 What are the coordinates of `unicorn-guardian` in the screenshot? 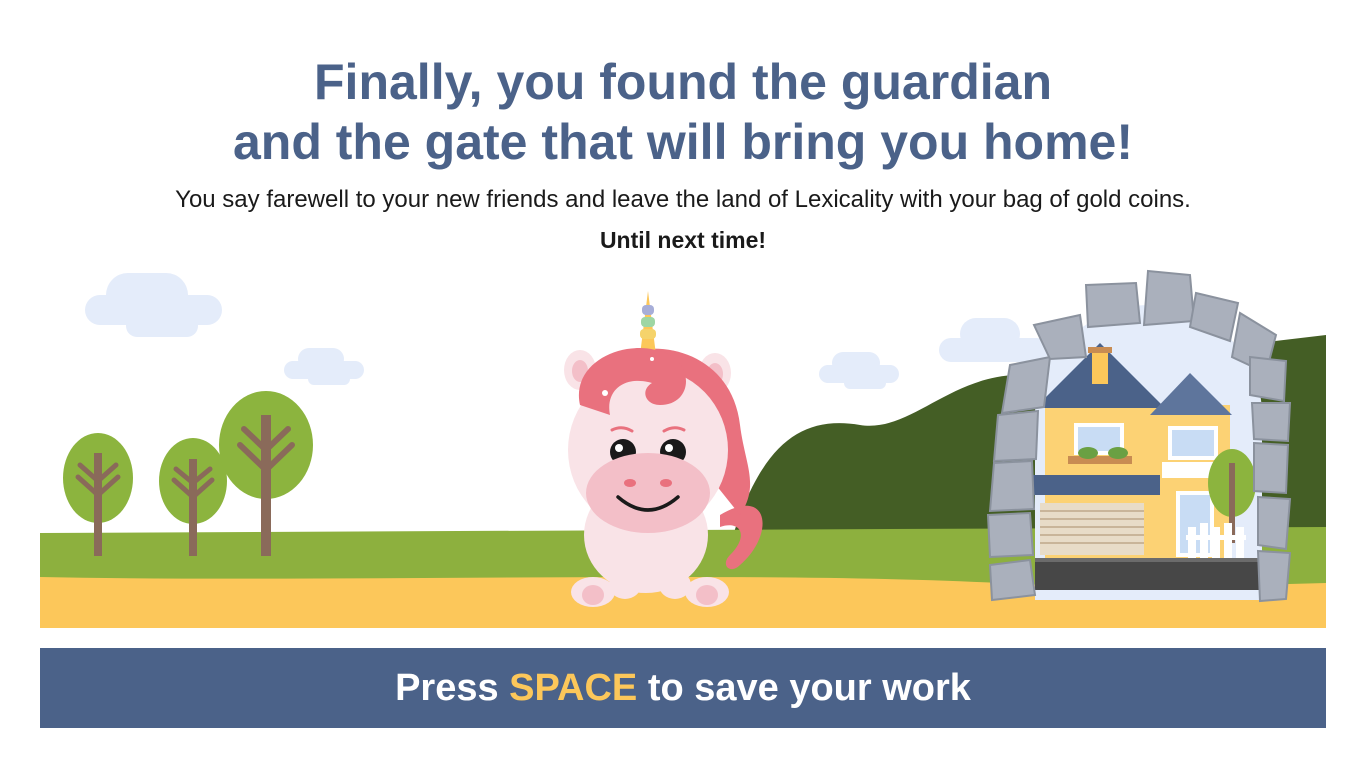 It's located at (663, 449).